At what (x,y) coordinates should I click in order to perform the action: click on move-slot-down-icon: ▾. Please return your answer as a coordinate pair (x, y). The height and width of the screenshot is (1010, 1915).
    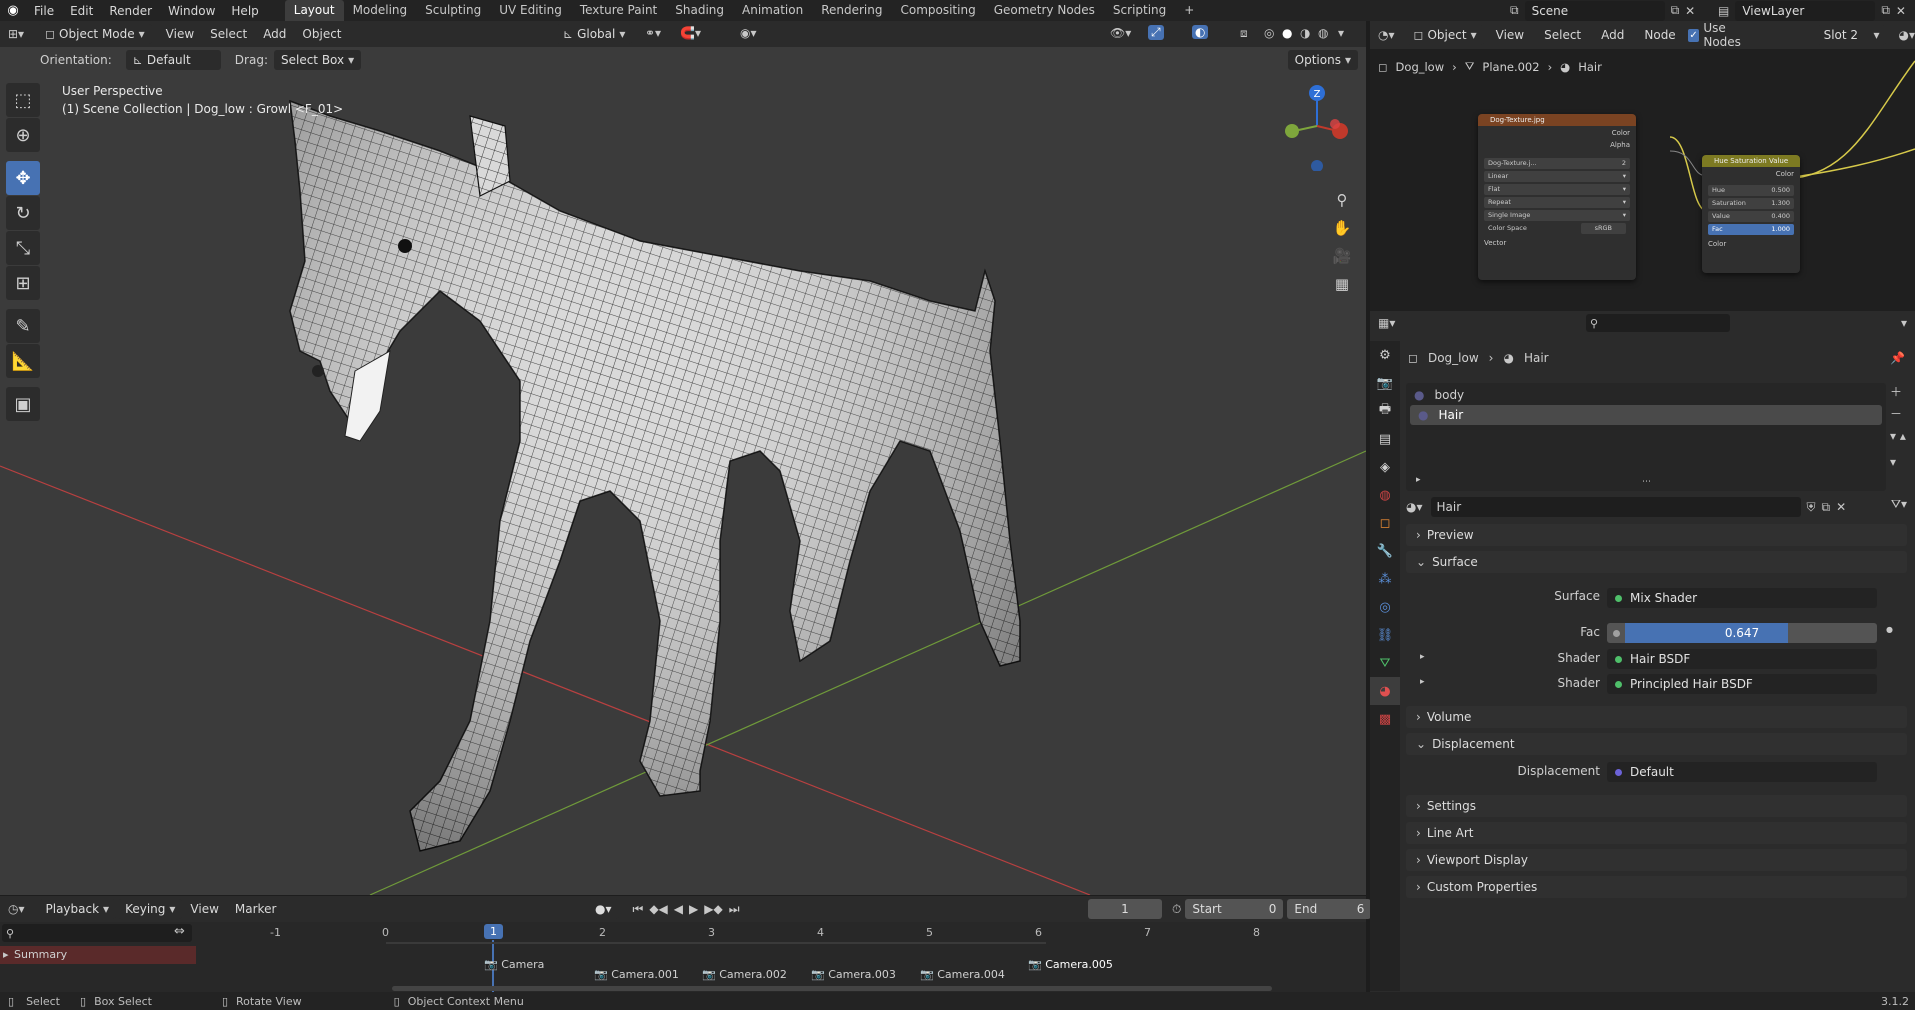
    Looking at the image, I should click on (1893, 464).